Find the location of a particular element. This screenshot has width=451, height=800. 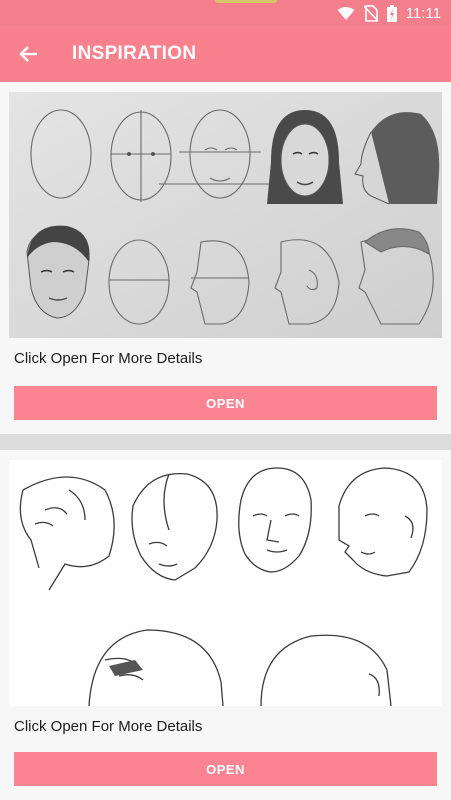

no-sim-icon is located at coordinates (370, 13).